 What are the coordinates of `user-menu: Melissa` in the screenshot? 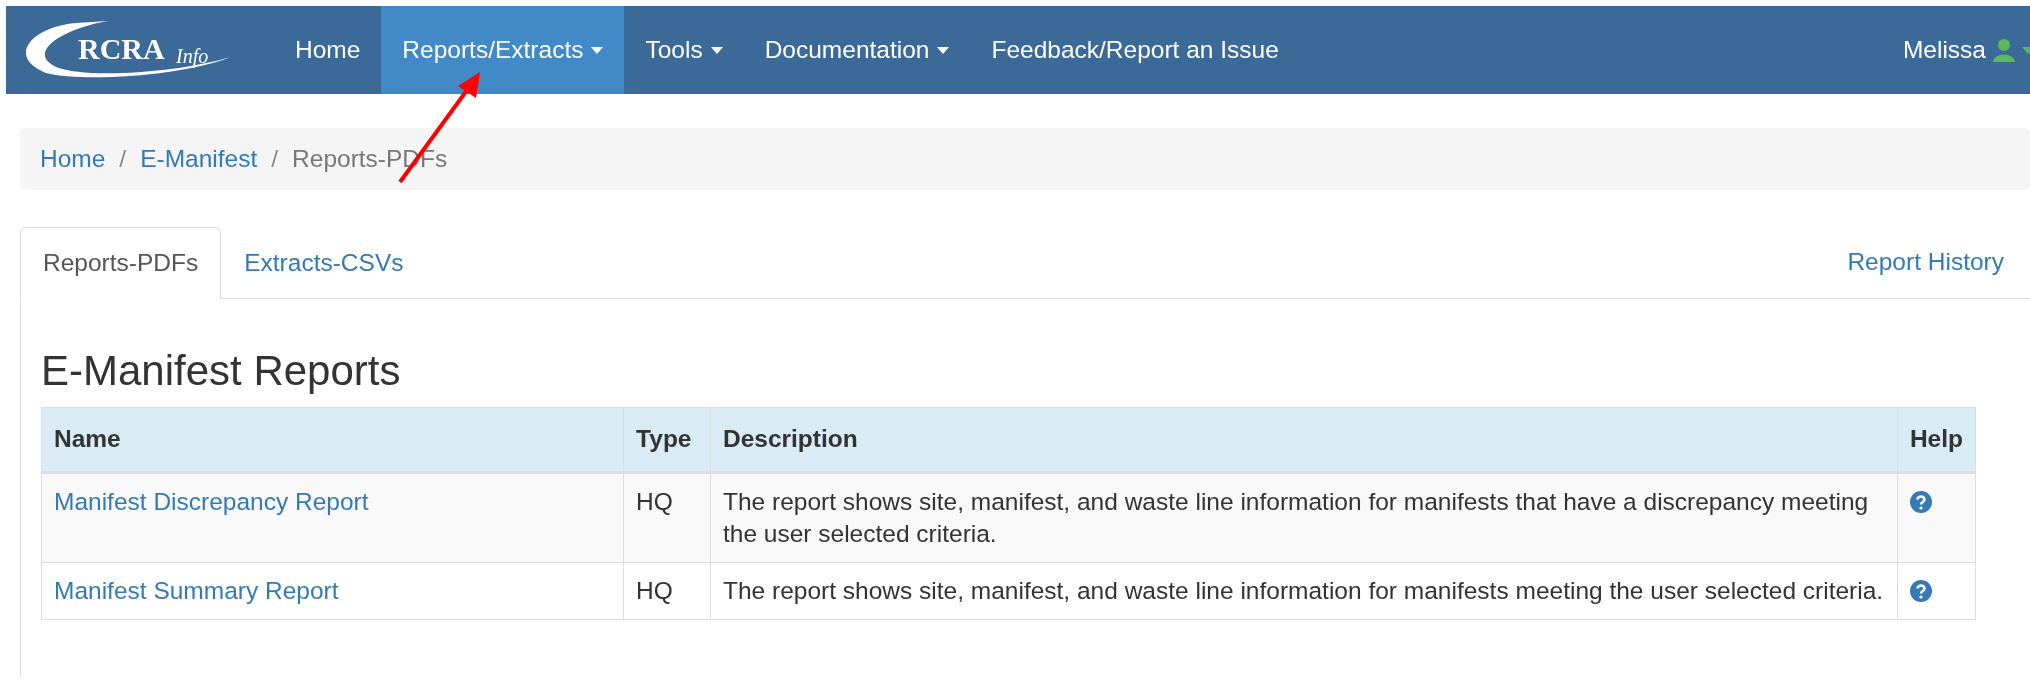 It's located at (1966, 50).